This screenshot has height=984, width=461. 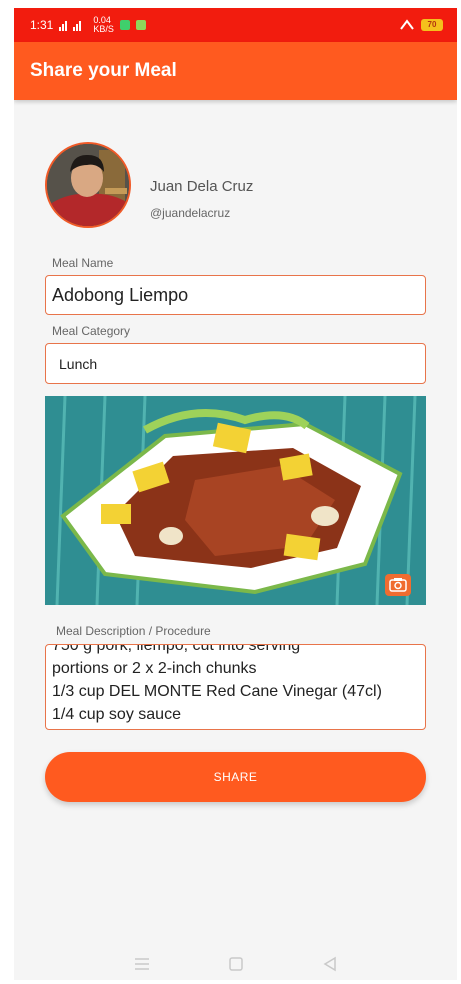 What do you see at coordinates (91, 331) in the screenshot?
I see `meal-category-label: Meal Category` at bounding box center [91, 331].